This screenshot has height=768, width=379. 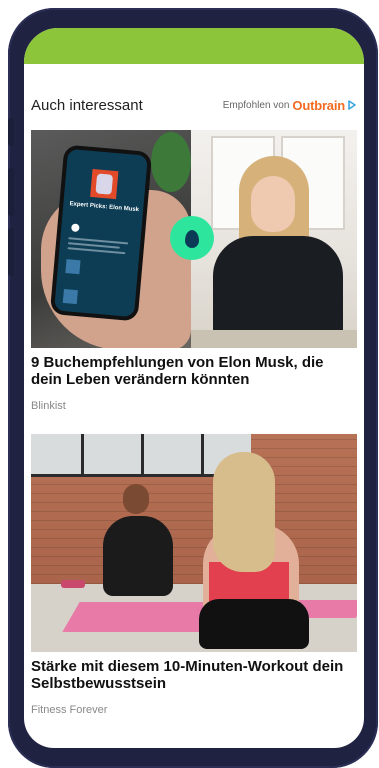 I want to click on phone-mockup: Expert Picks: Elon Musk, so click(x=101, y=233).